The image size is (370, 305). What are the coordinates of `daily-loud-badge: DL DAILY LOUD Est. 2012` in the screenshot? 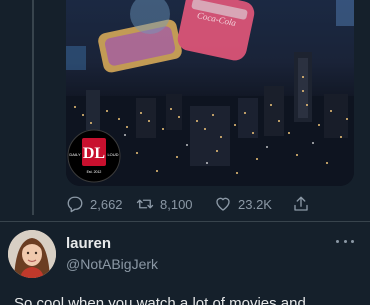 It's located at (94, 156).